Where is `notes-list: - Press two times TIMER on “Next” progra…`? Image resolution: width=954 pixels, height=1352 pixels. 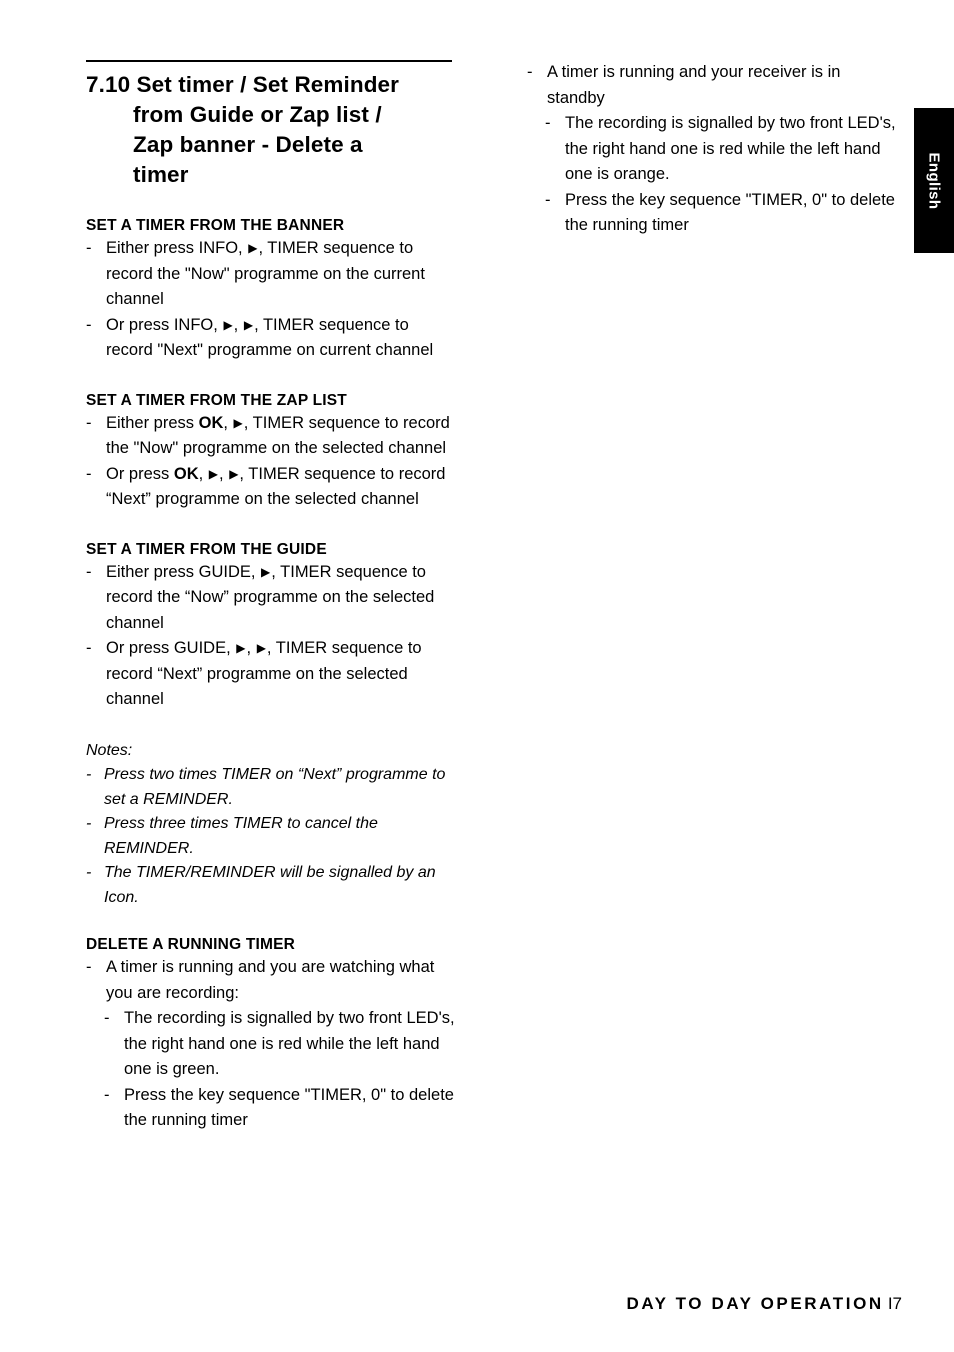
notes-list: - Press two times TIMER on “Next” progra… is located at coordinates (271, 836).